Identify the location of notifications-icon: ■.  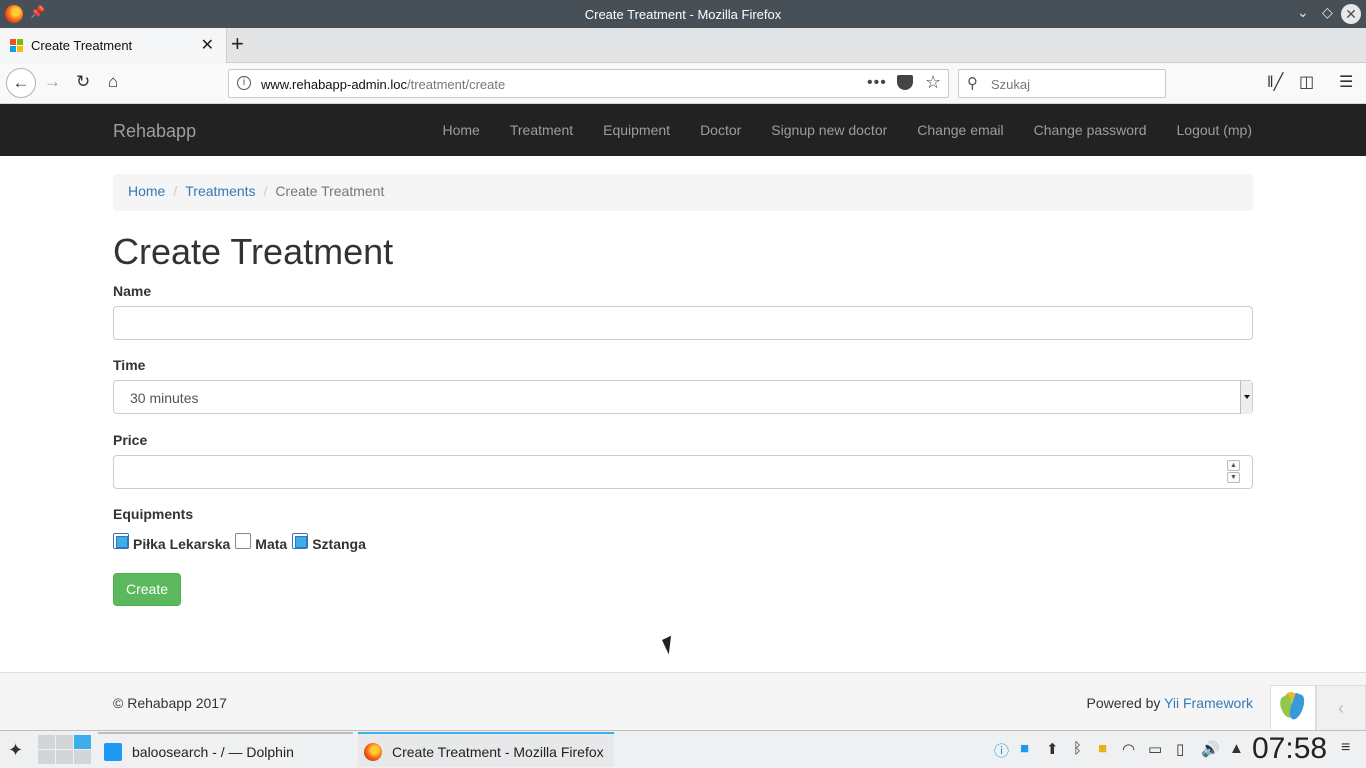
(1024, 748).